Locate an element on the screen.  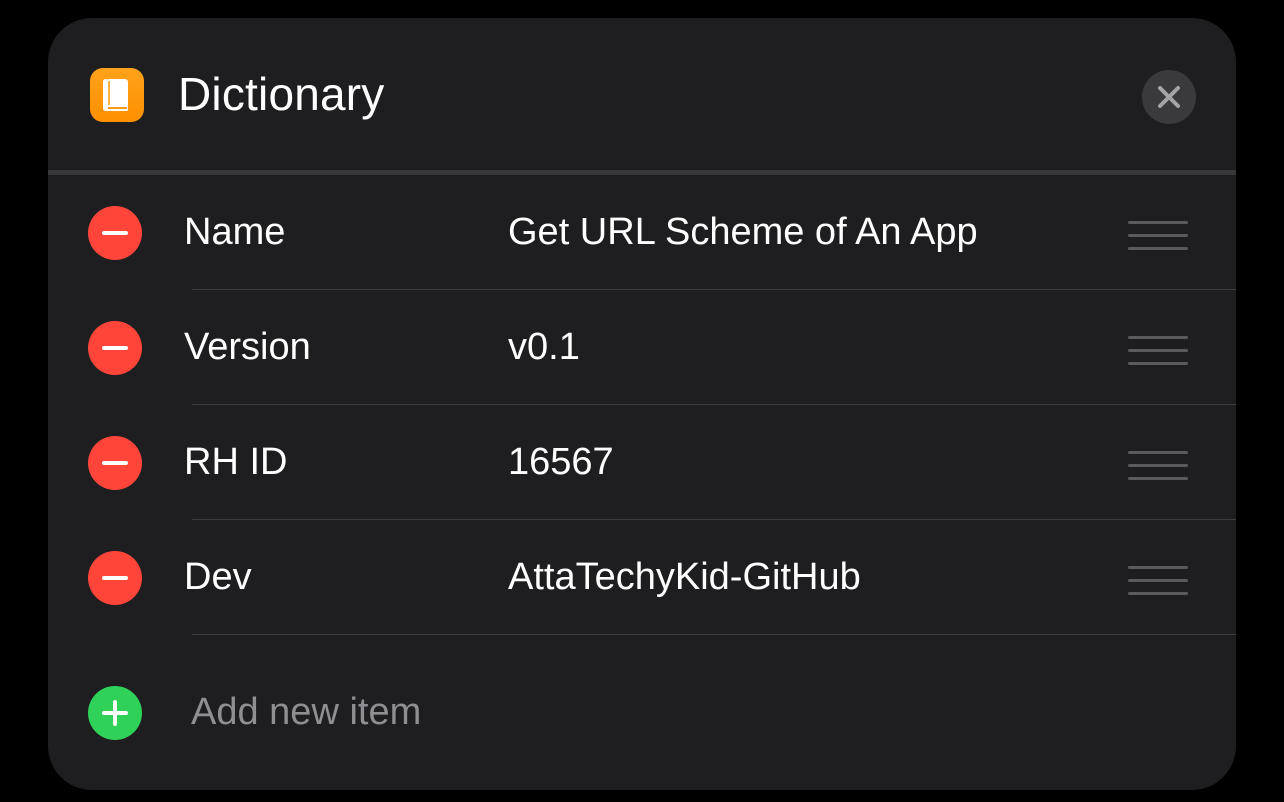
dictionary-row: Version v0.1 is located at coordinates (642, 347).